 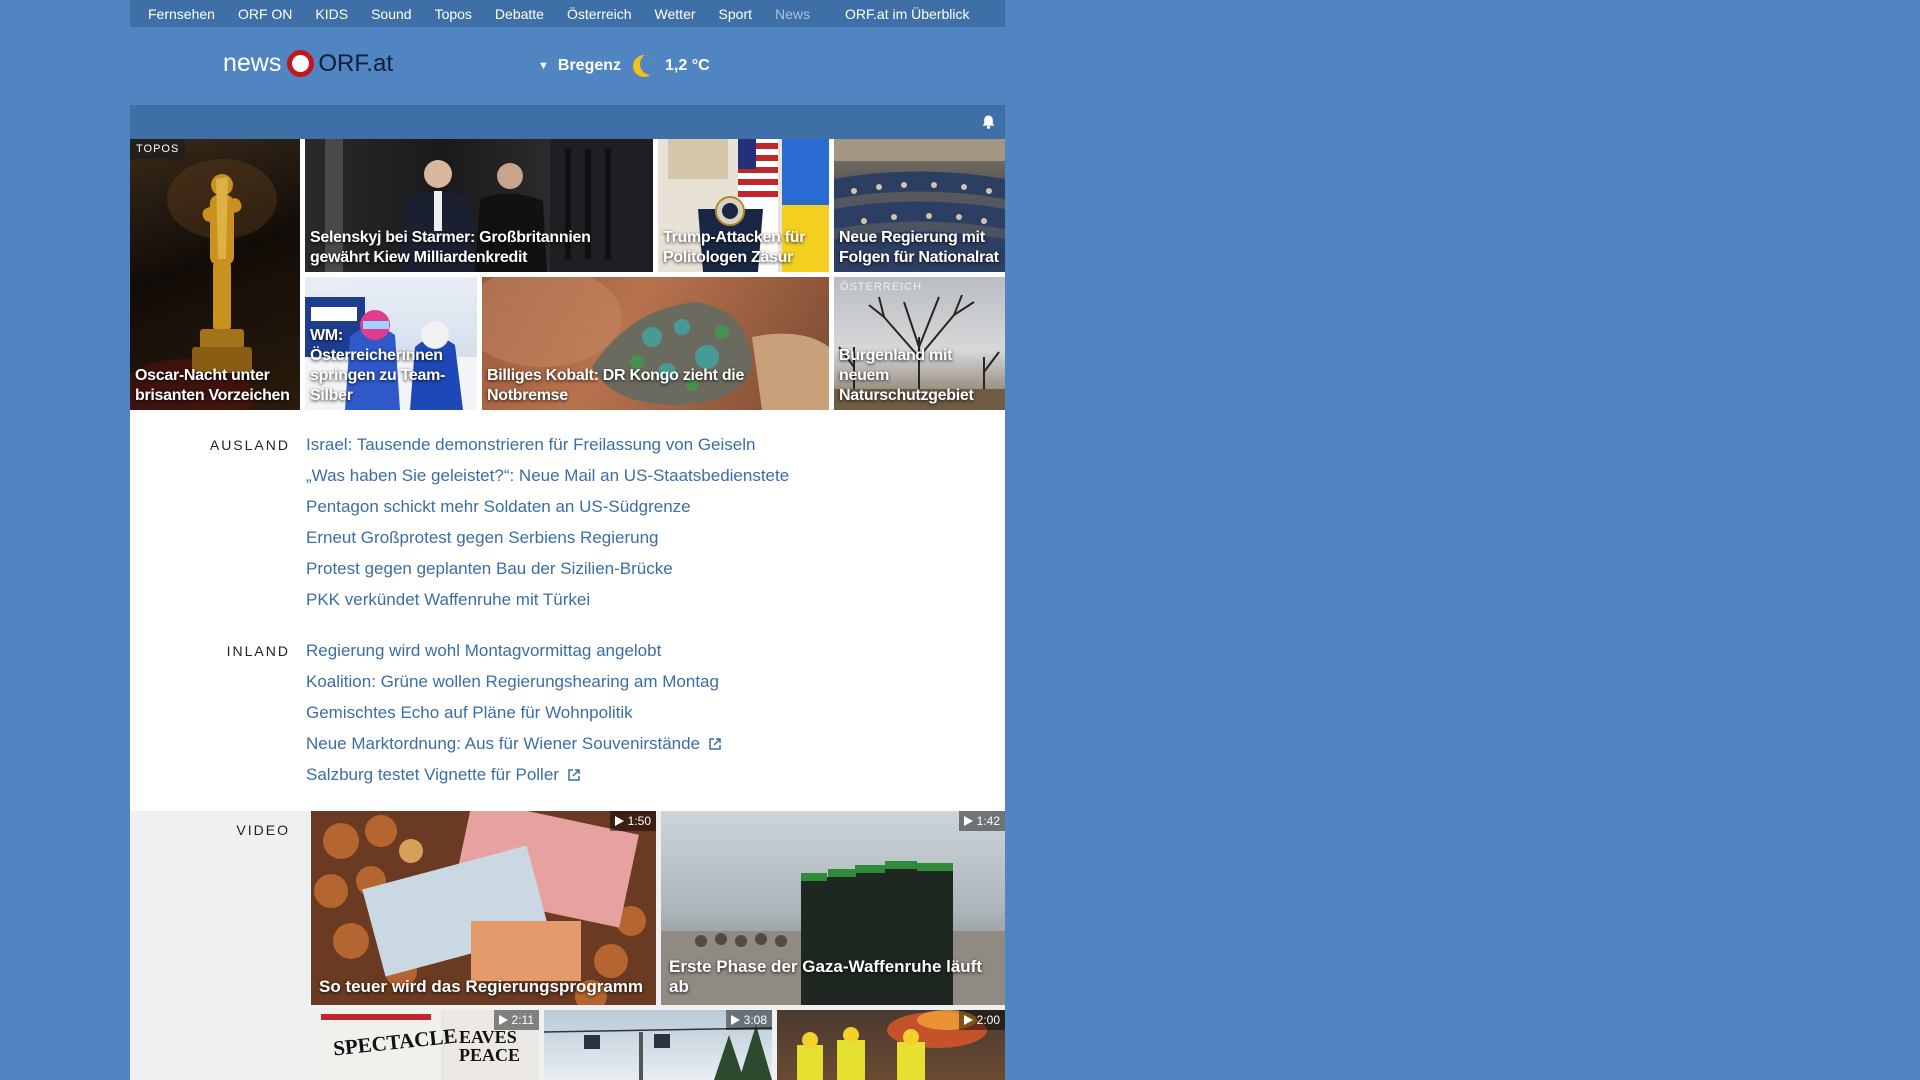 I want to click on video-duration: 2:11, so click(x=516, y=1020).